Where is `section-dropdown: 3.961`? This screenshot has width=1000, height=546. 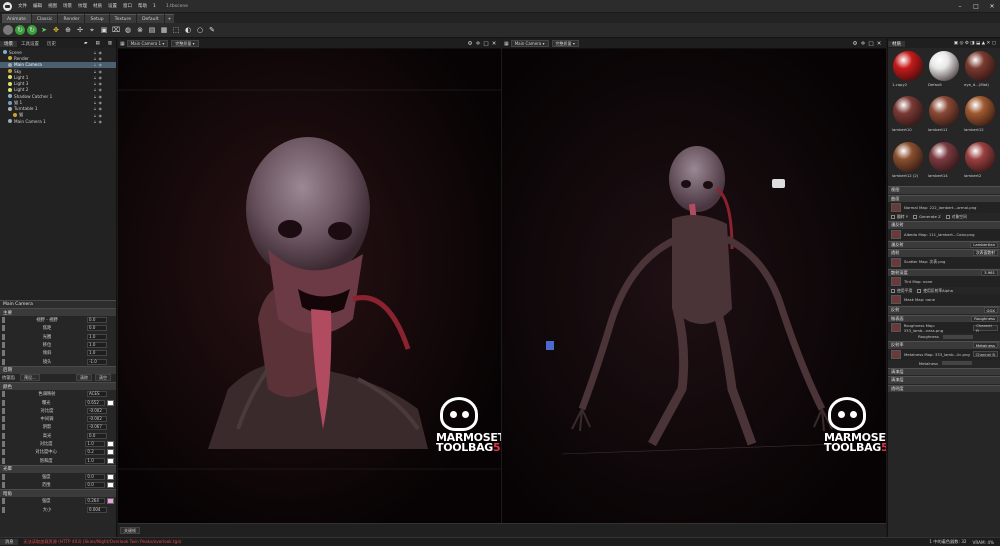 section-dropdown: 3.961 is located at coordinates (989, 272).